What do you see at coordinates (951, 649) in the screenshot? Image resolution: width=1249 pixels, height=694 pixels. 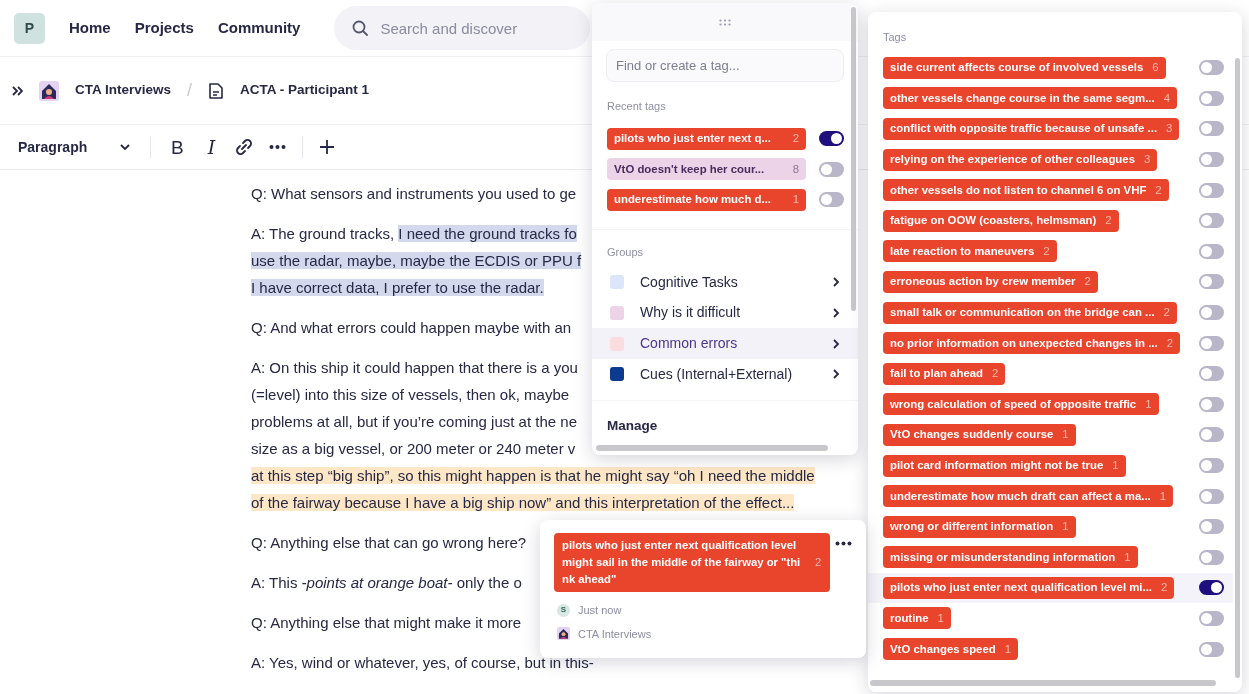 I see `tag-chip: VtO changes speed 1` at bounding box center [951, 649].